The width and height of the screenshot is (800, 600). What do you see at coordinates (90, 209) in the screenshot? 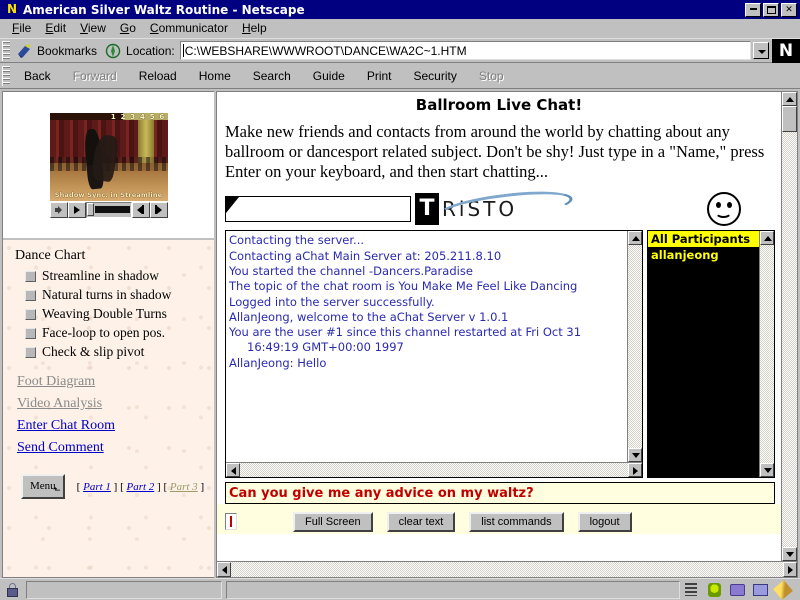
I see `scrubber-thumb` at bounding box center [90, 209].